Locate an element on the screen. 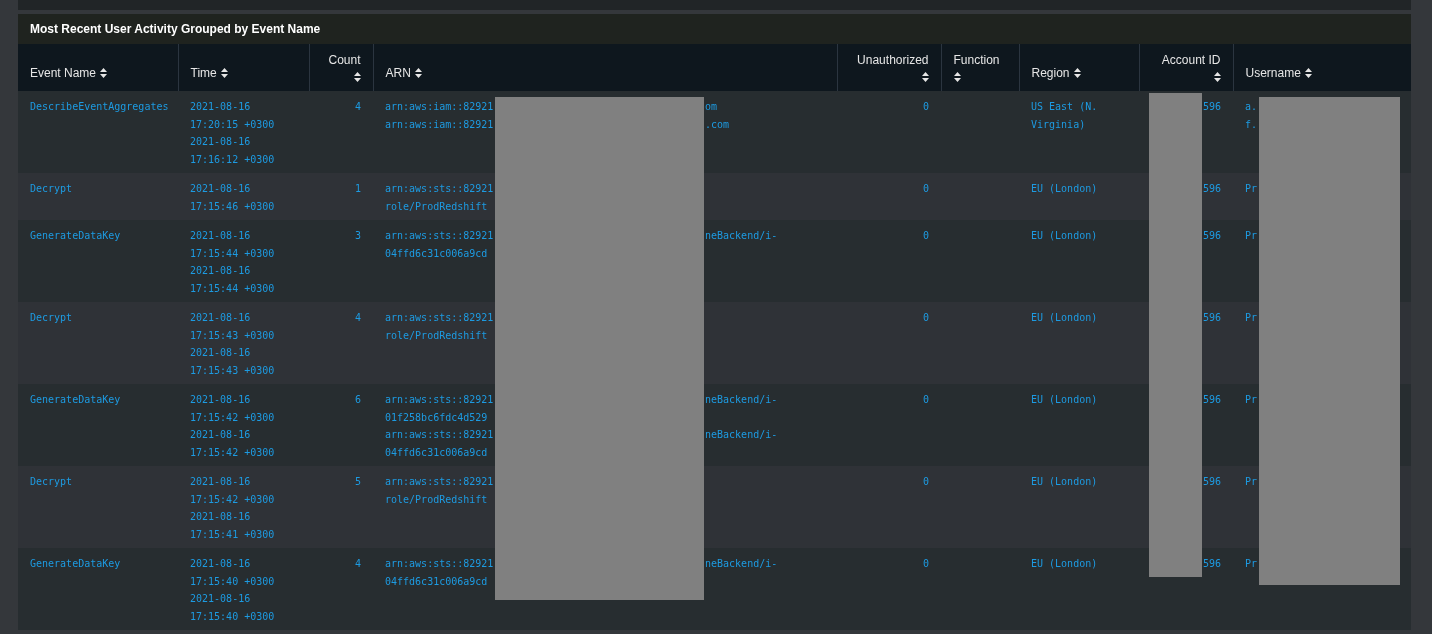  time-text: 2021-08-16 17:16:12 +0300 is located at coordinates (233, 151).